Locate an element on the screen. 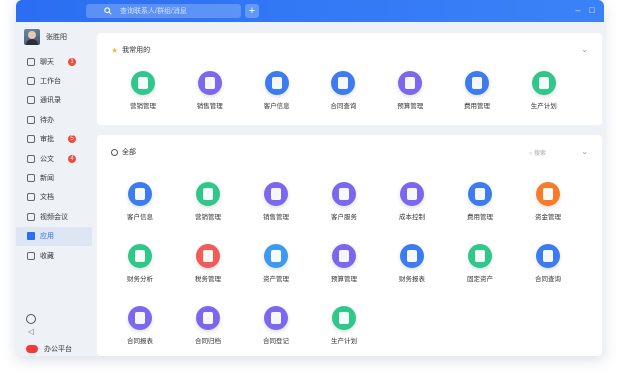  app-tile: 成本控制 is located at coordinates (412, 201).